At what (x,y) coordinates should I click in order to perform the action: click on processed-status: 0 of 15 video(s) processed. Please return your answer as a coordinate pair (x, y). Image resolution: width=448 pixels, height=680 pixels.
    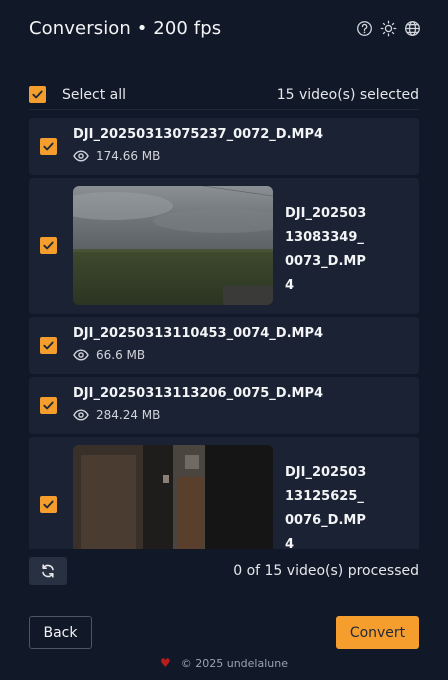
    Looking at the image, I should click on (326, 571).